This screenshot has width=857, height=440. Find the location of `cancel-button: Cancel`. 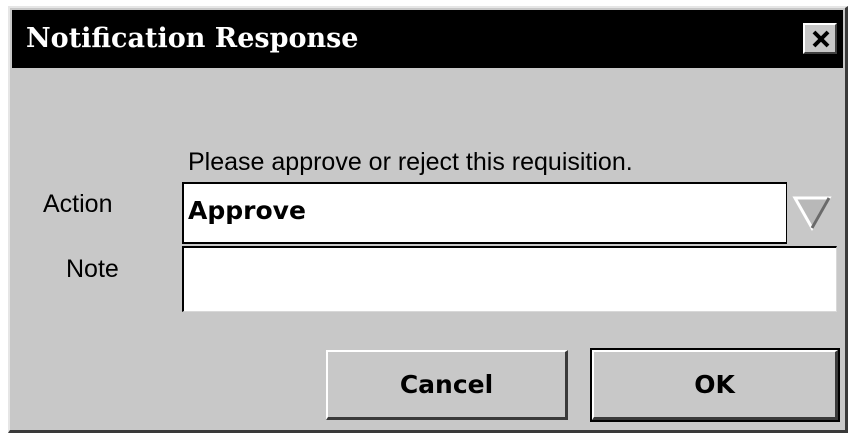

cancel-button: Cancel is located at coordinates (447, 385).